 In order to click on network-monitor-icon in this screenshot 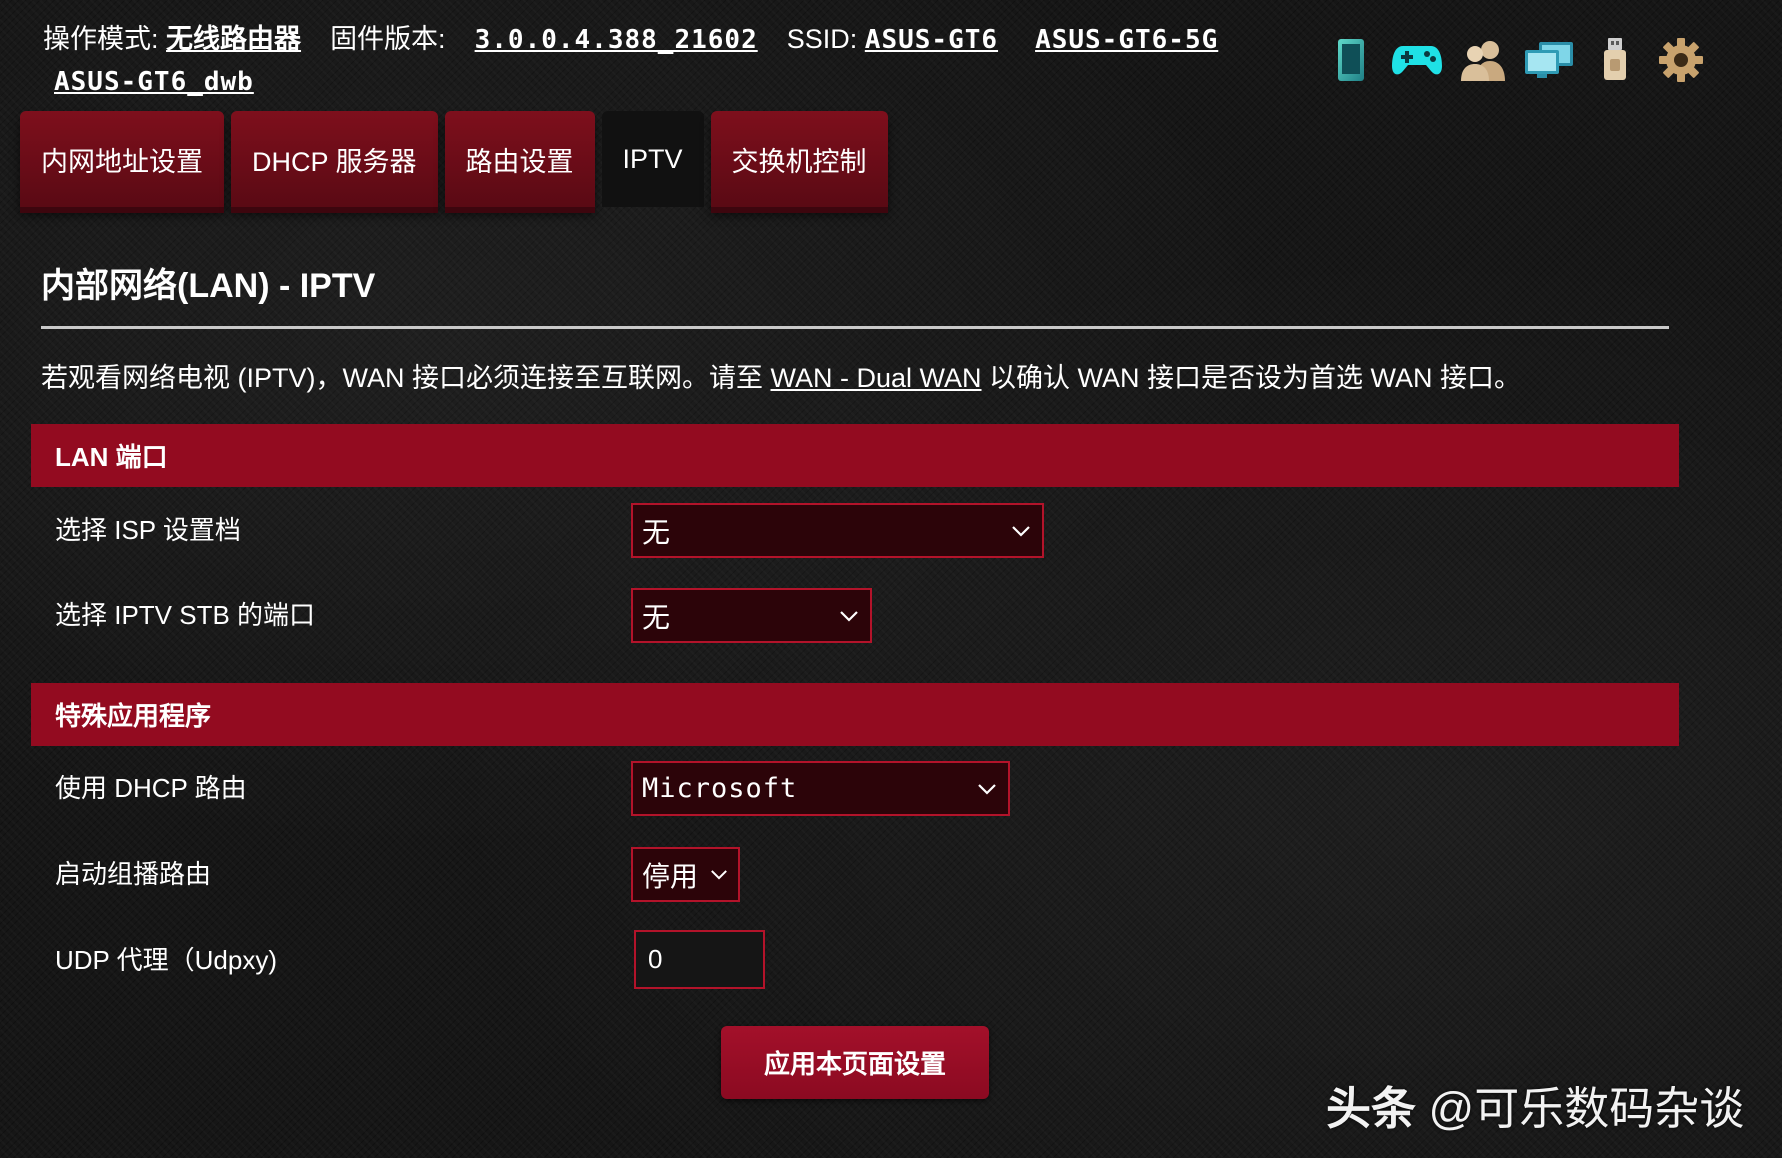, I will do `click(1549, 60)`.